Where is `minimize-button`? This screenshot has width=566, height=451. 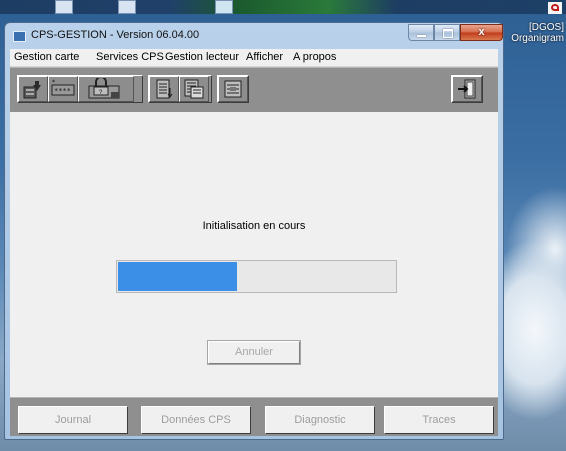
minimize-button is located at coordinates (421, 32).